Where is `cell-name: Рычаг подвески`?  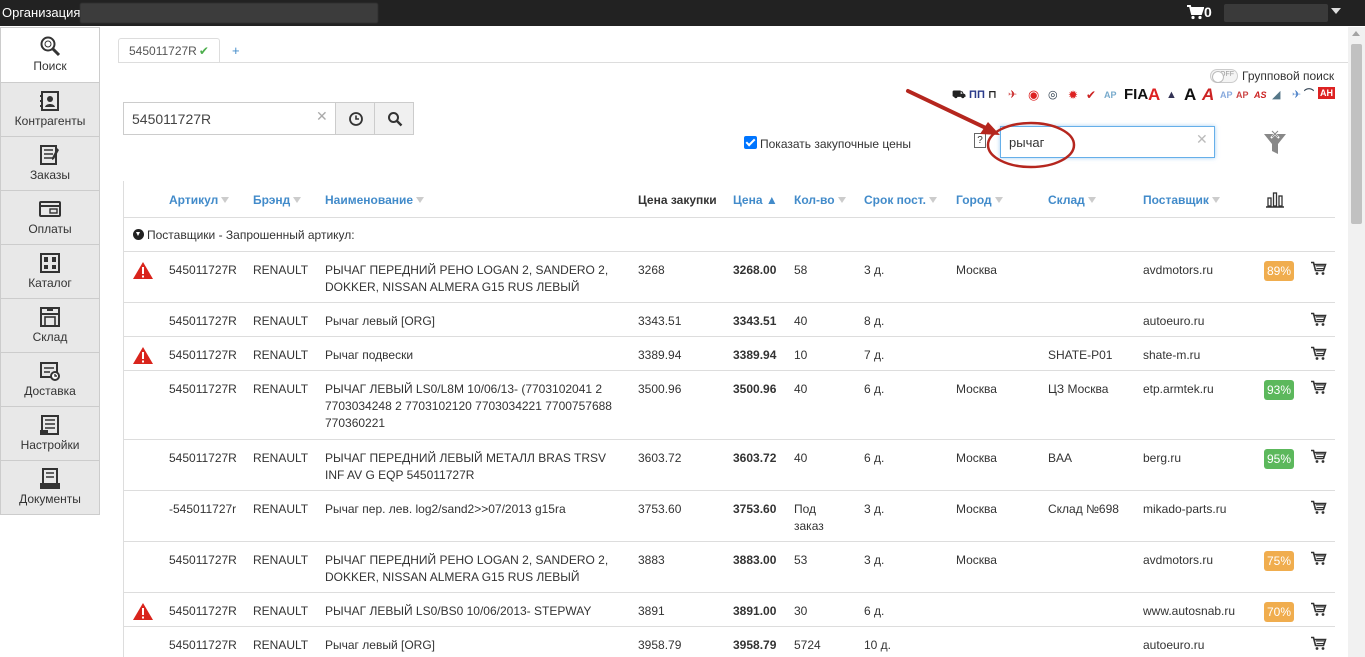
cell-name: Рычаг подвески is located at coordinates (369, 355).